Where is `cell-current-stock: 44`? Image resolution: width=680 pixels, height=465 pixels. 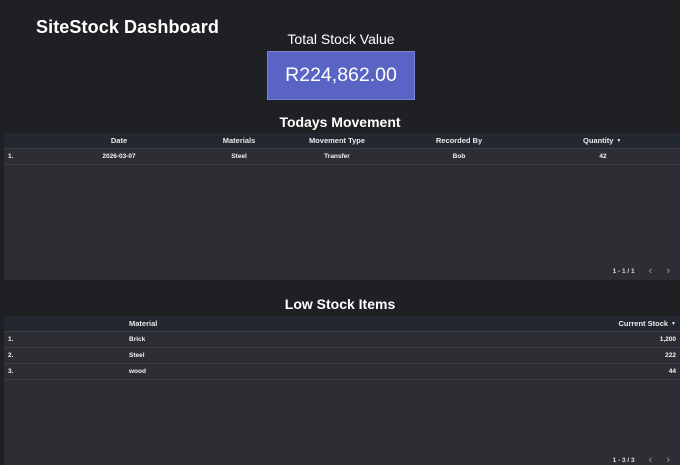 cell-current-stock: 44 is located at coordinates (672, 371).